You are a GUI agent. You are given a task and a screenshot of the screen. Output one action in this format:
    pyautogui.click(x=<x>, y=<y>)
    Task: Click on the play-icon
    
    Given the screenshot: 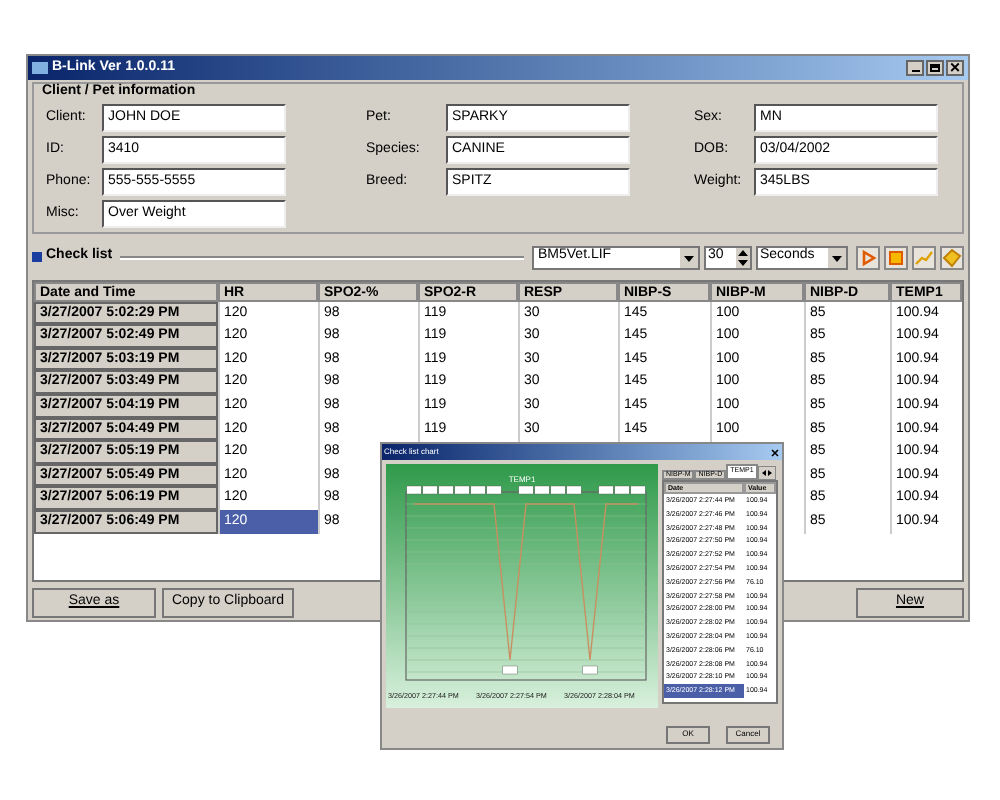 What is the action you would take?
    pyautogui.click(x=868, y=257)
    